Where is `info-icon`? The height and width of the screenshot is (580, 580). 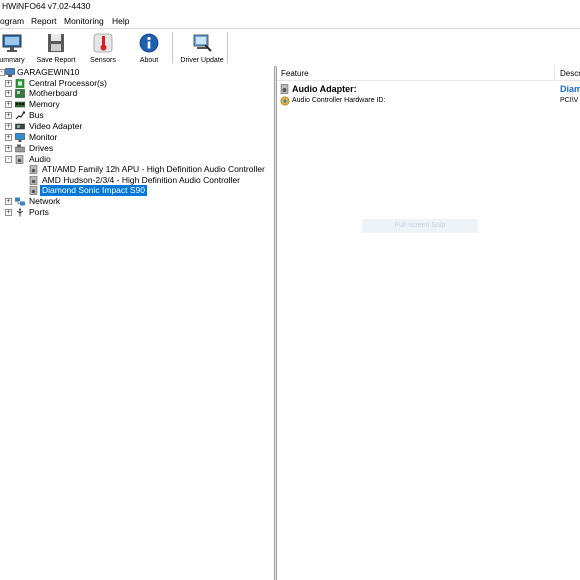
info-icon is located at coordinates (149, 43).